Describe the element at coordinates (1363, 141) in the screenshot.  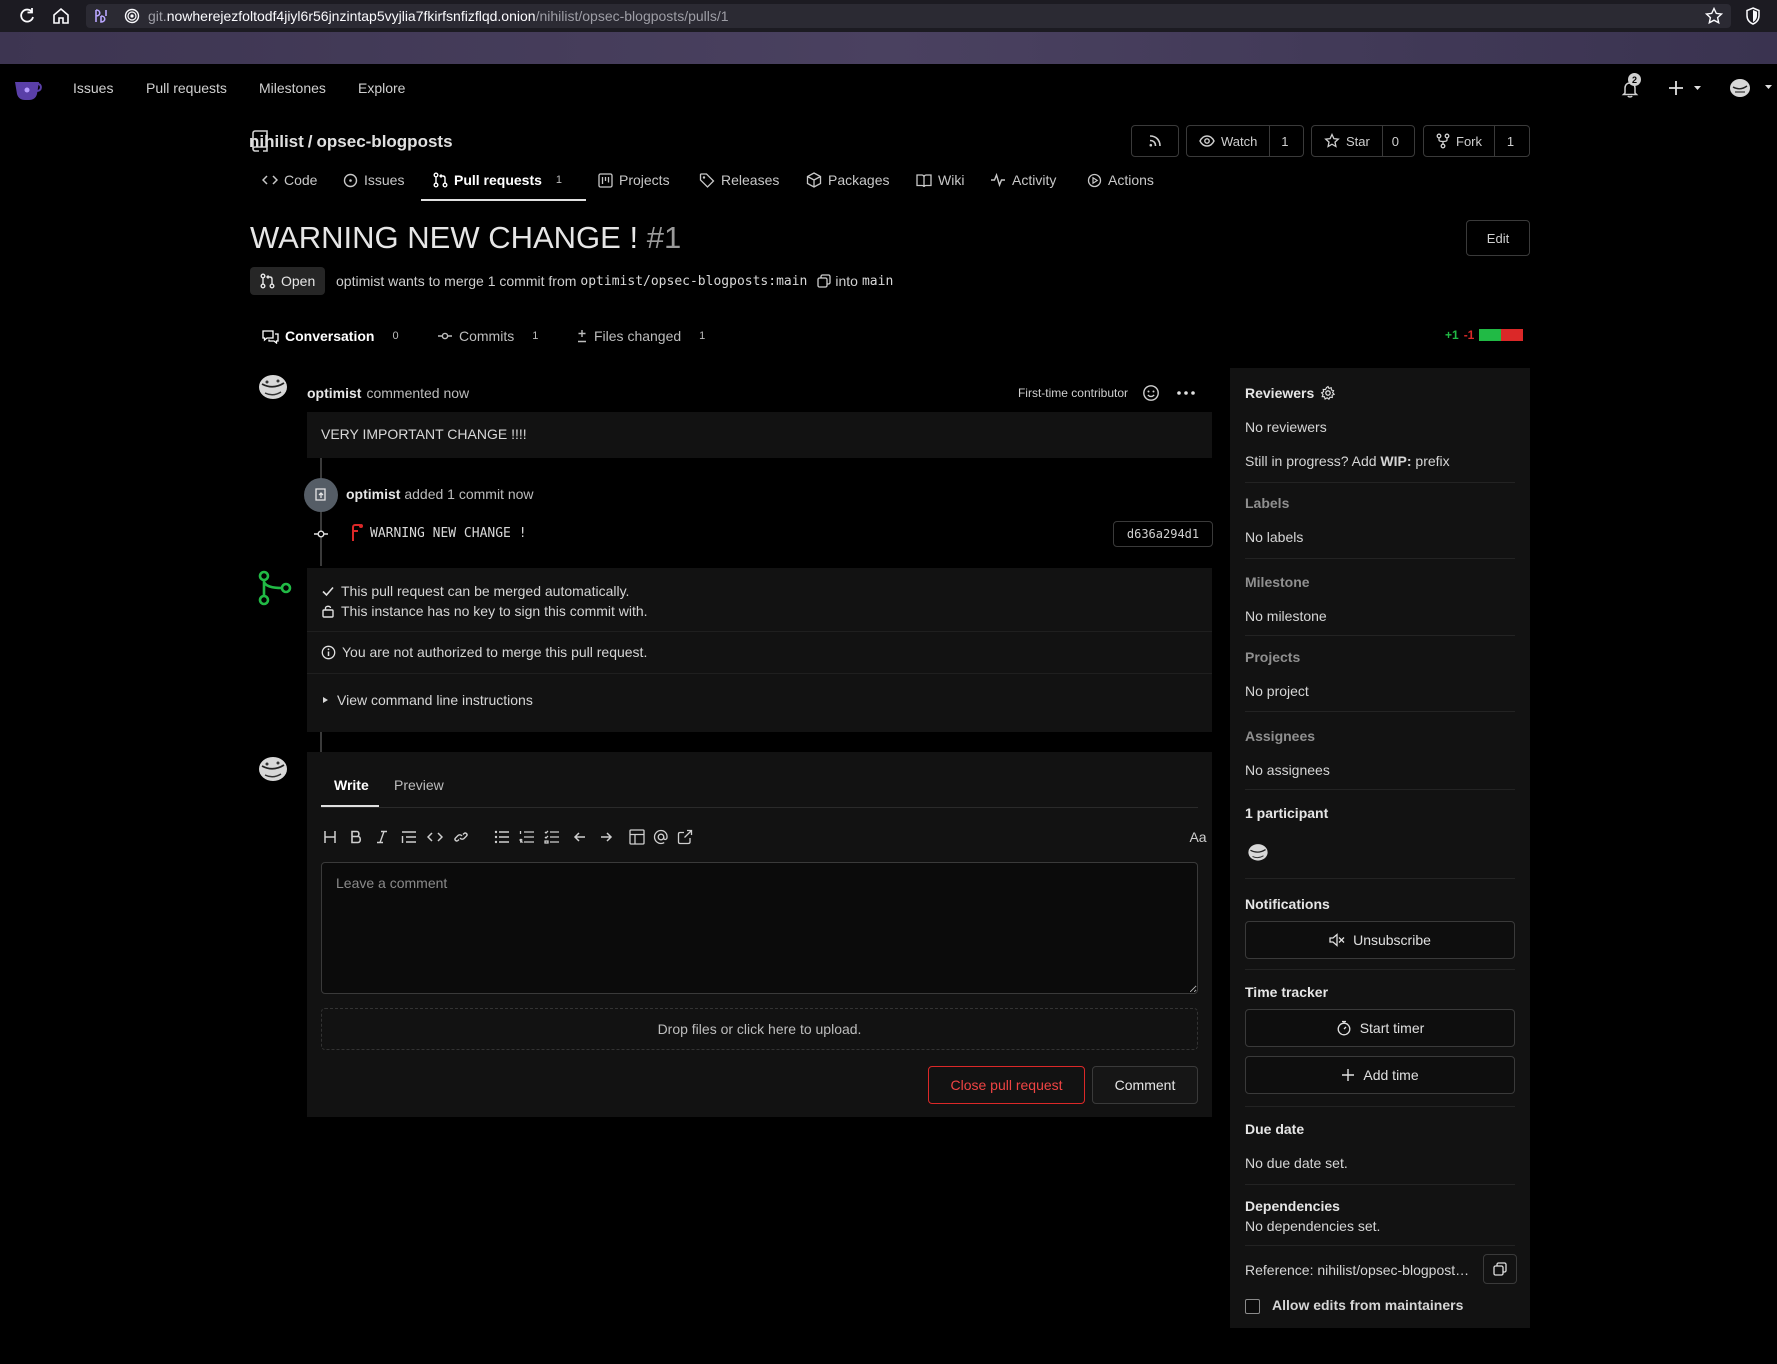
I see `star-button: Star 0` at that location.